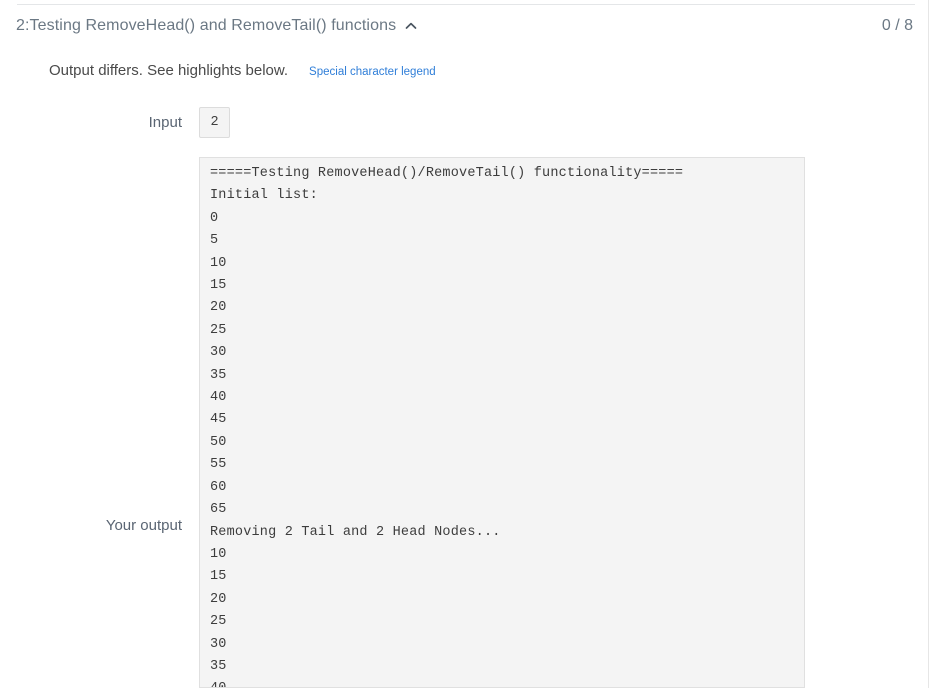  I want to click on output-line: 0, so click(214, 218).